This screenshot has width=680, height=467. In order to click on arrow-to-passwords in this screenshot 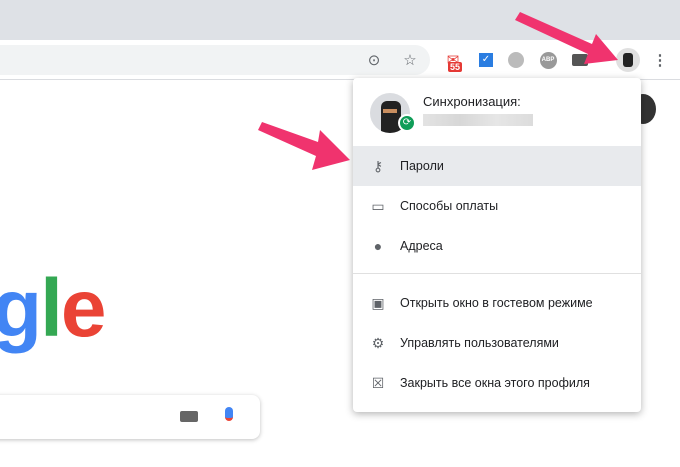, I will do `click(304, 146)`.